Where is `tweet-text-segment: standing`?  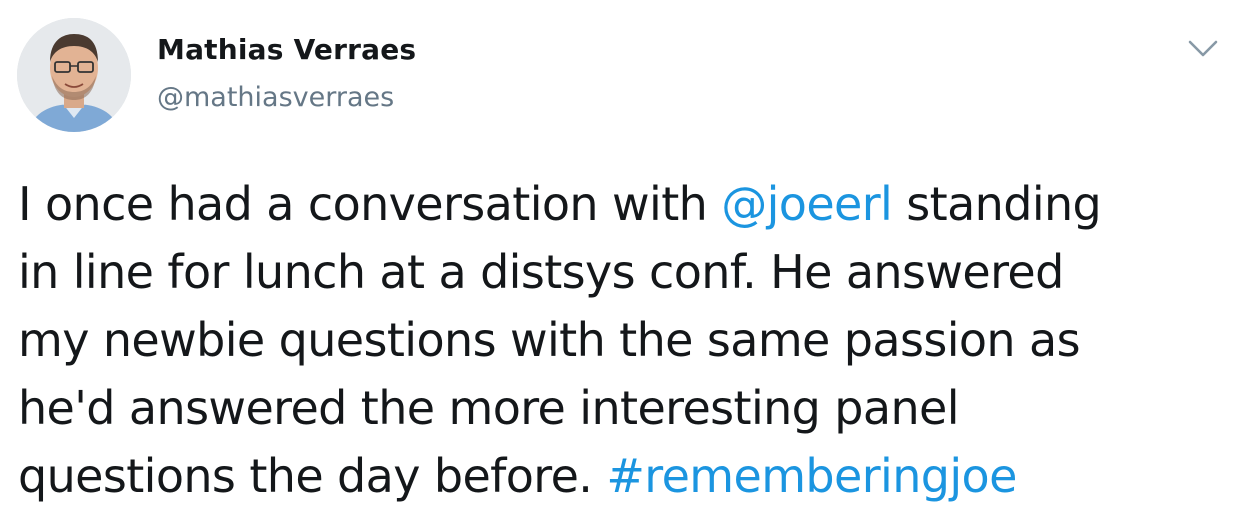
tweet-text-segment: standing is located at coordinates (997, 204).